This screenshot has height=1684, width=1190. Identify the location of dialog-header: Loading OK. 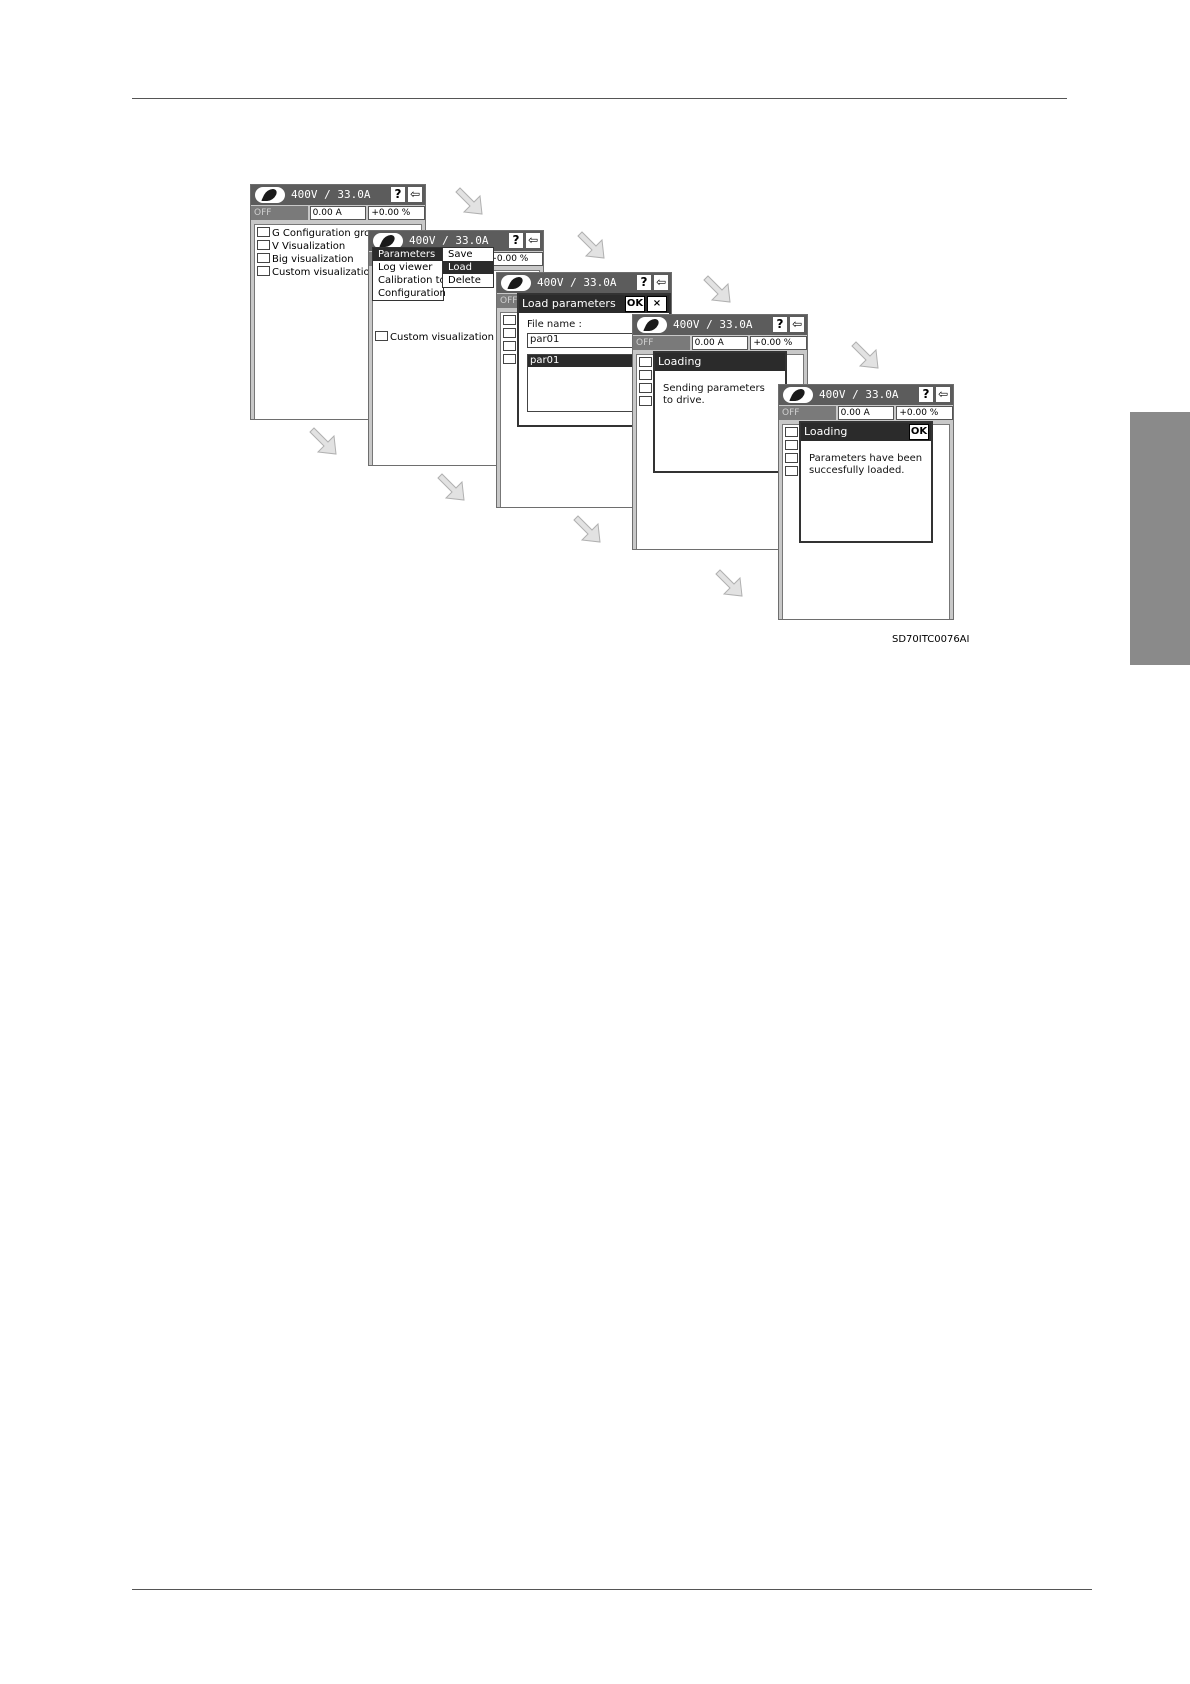
(866, 432).